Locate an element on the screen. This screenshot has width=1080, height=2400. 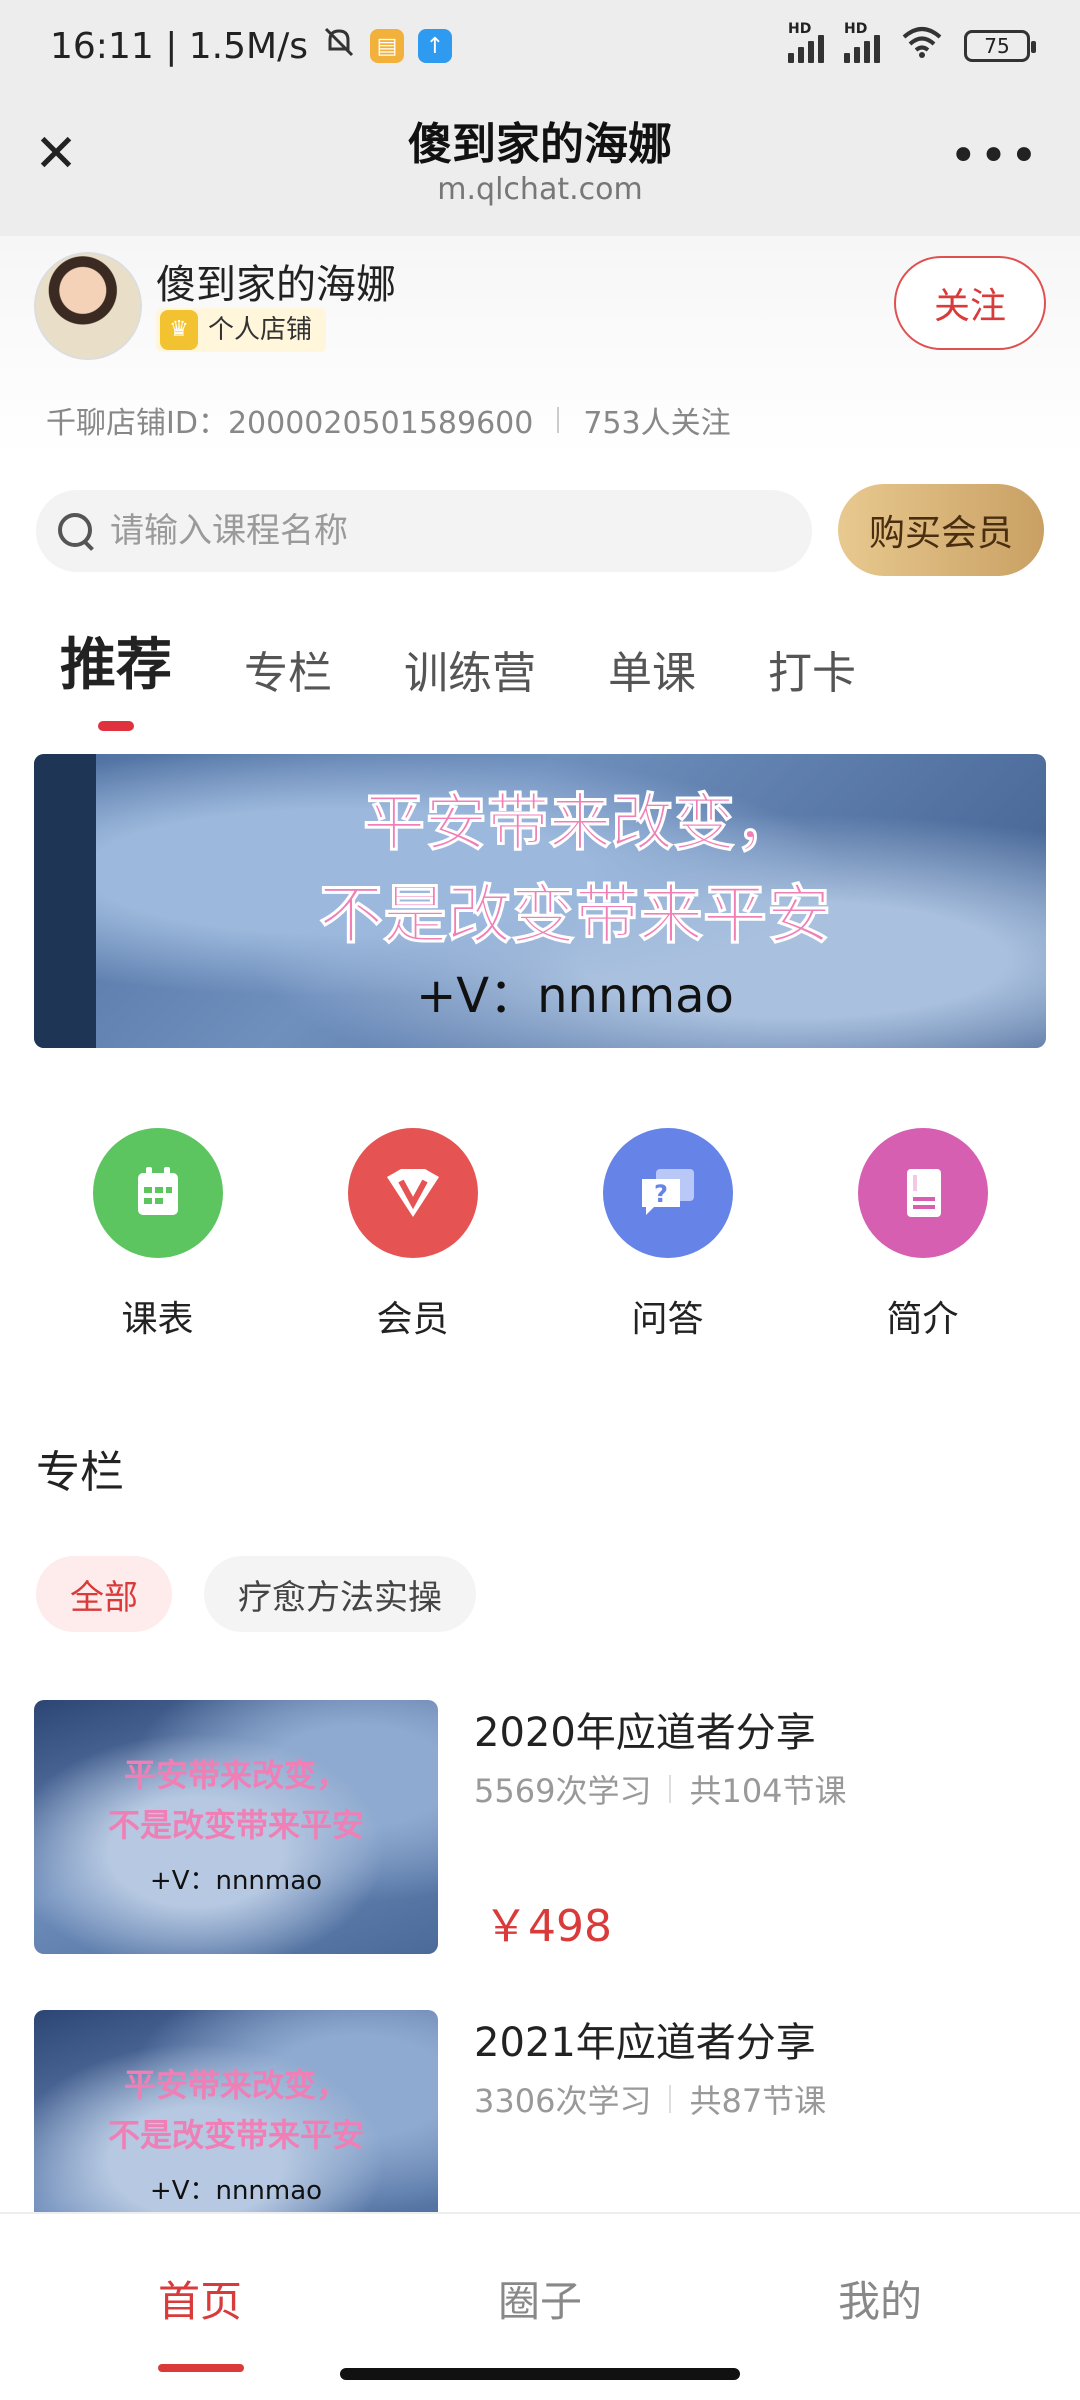
course-title: 2021年应道者分享 is located at coordinates (645, 2043).